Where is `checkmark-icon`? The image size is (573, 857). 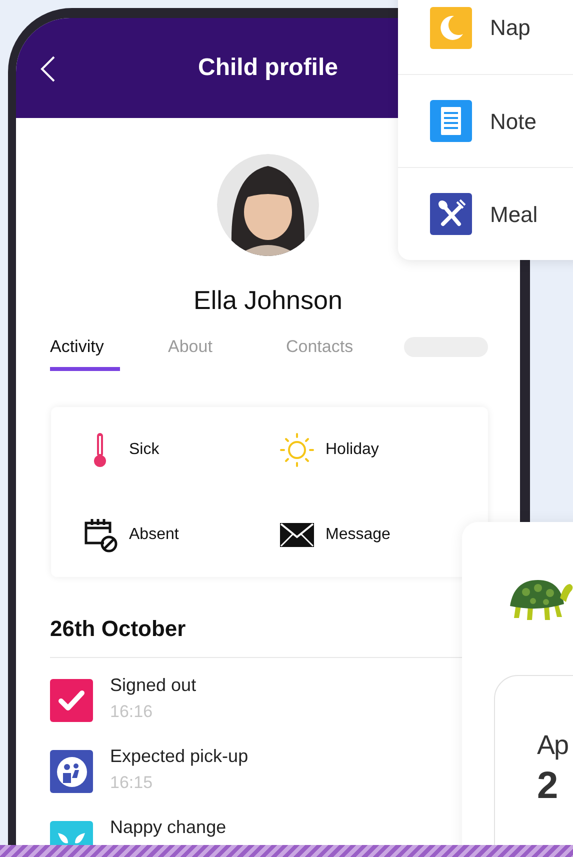 checkmark-icon is located at coordinates (71, 700).